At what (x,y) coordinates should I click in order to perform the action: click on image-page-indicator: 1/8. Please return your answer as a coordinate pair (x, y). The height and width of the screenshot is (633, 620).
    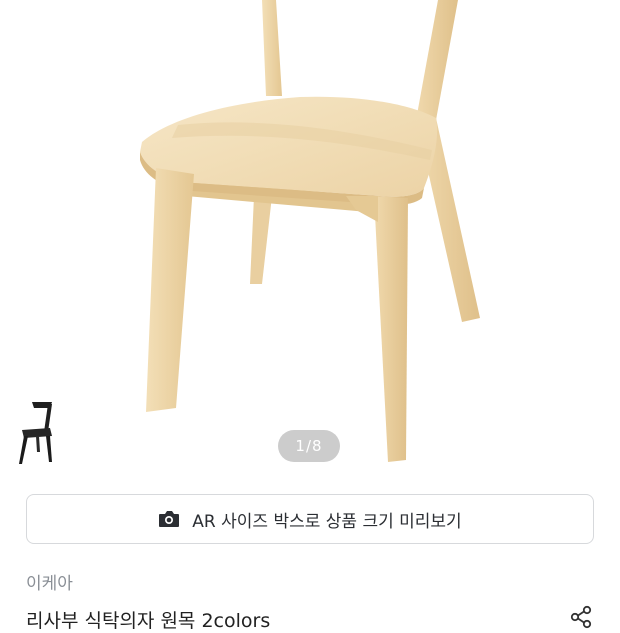
    Looking at the image, I should click on (309, 446).